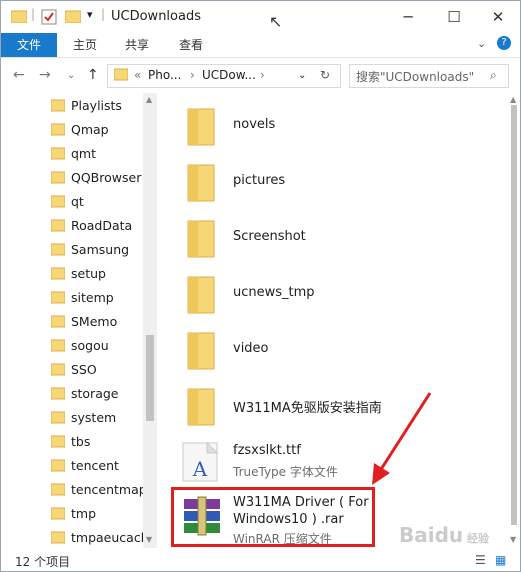  What do you see at coordinates (95, 130) in the screenshot?
I see `sidebar-item: Qmap` at bounding box center [95, 130].